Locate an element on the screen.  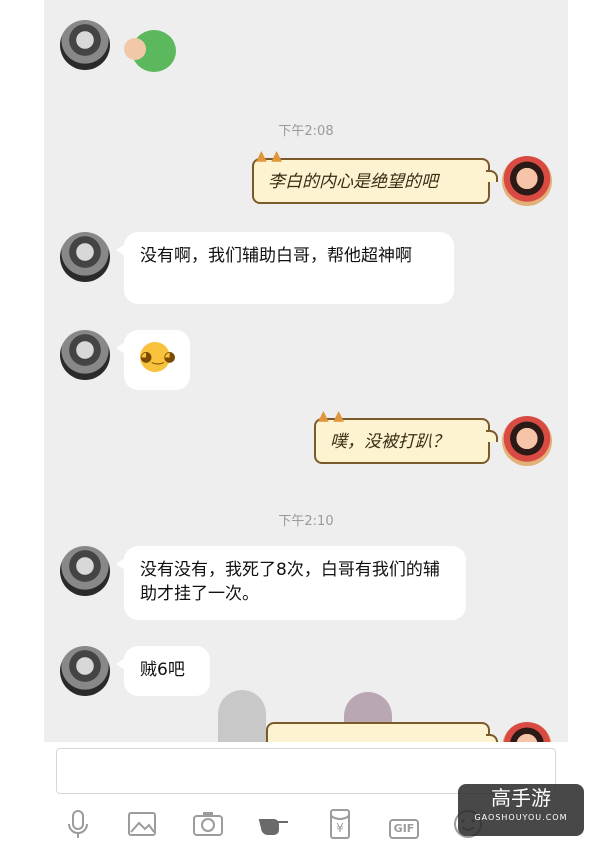
gif-icon: GIF is located at coordinates (404, 824).